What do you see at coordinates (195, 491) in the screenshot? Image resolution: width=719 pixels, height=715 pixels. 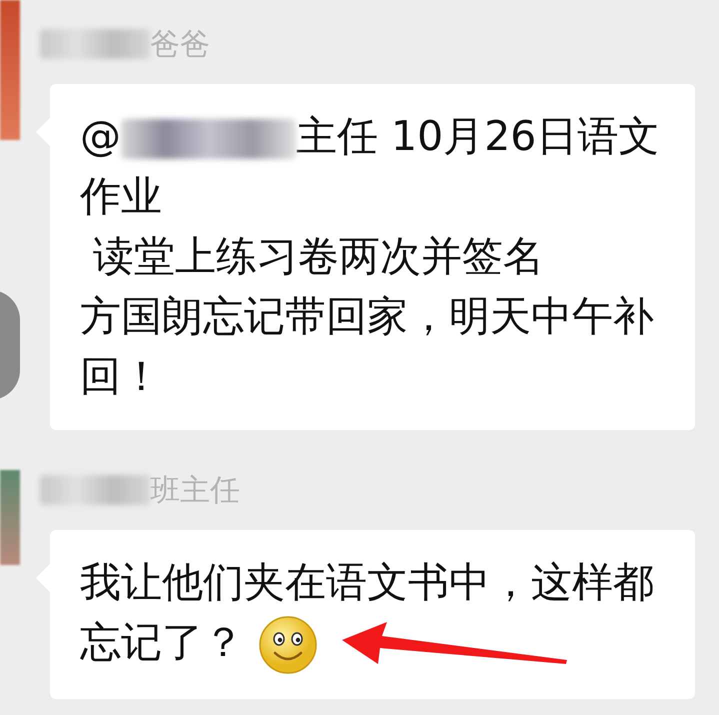 I see `sender-name: 班主任` at bounding box center [195, 491].